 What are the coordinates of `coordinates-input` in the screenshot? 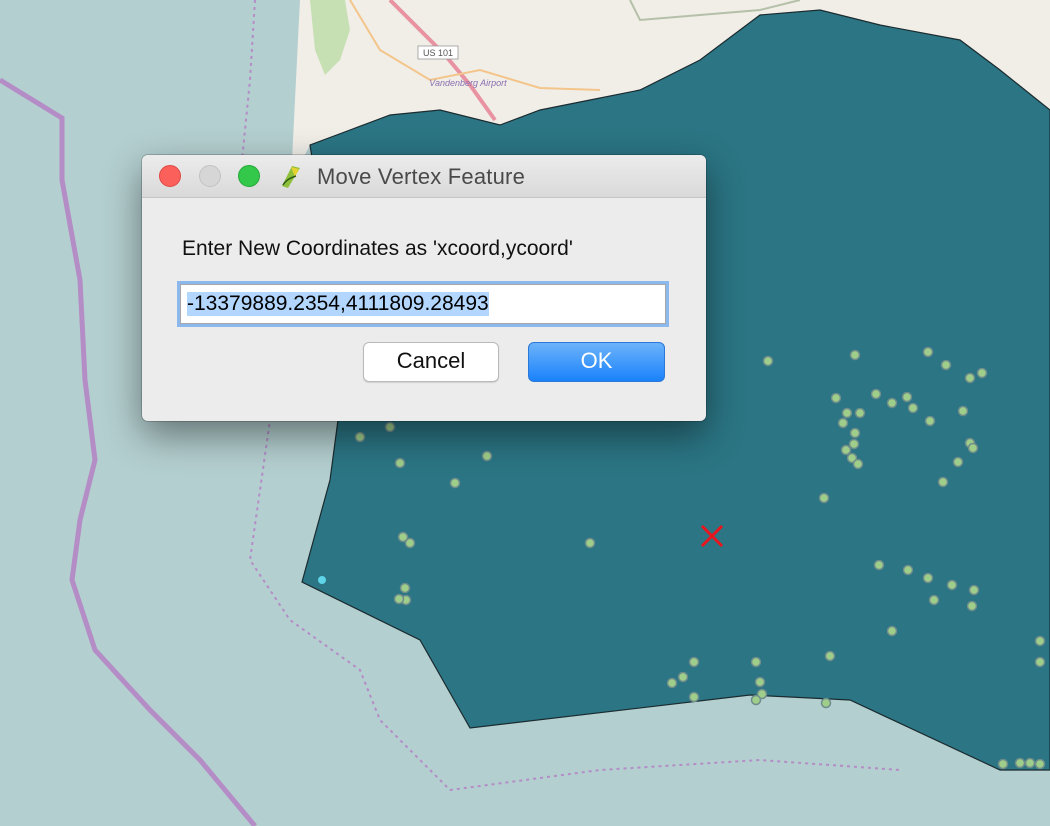 It's located at (423, 304).